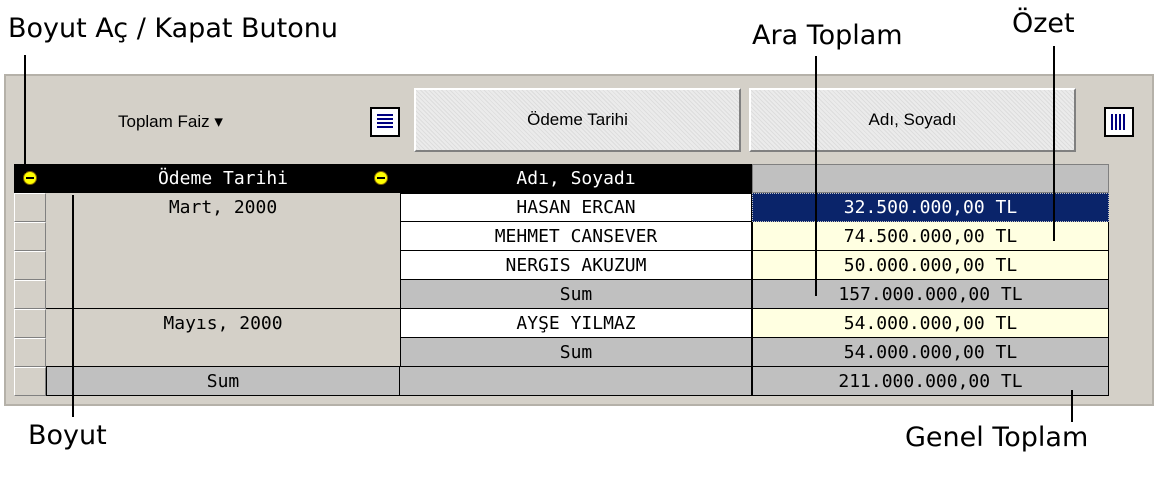 The height and width of the screenshot is (481, 1156). Describe the element at coordinates (930, 207) in the screenshot. I see `value-cell: 32.500.000,00 TL` at that location.